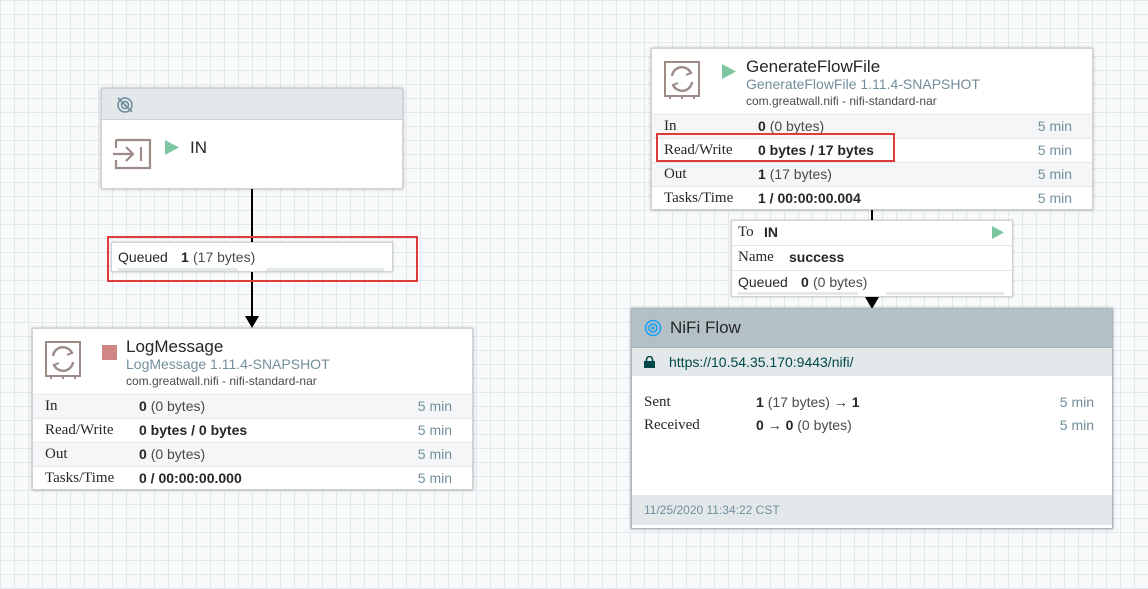 The image size is (1148, 589). I want to click on connection-label-right: To IN Name success Queued 0 (0 bytes), so click(872, 258).